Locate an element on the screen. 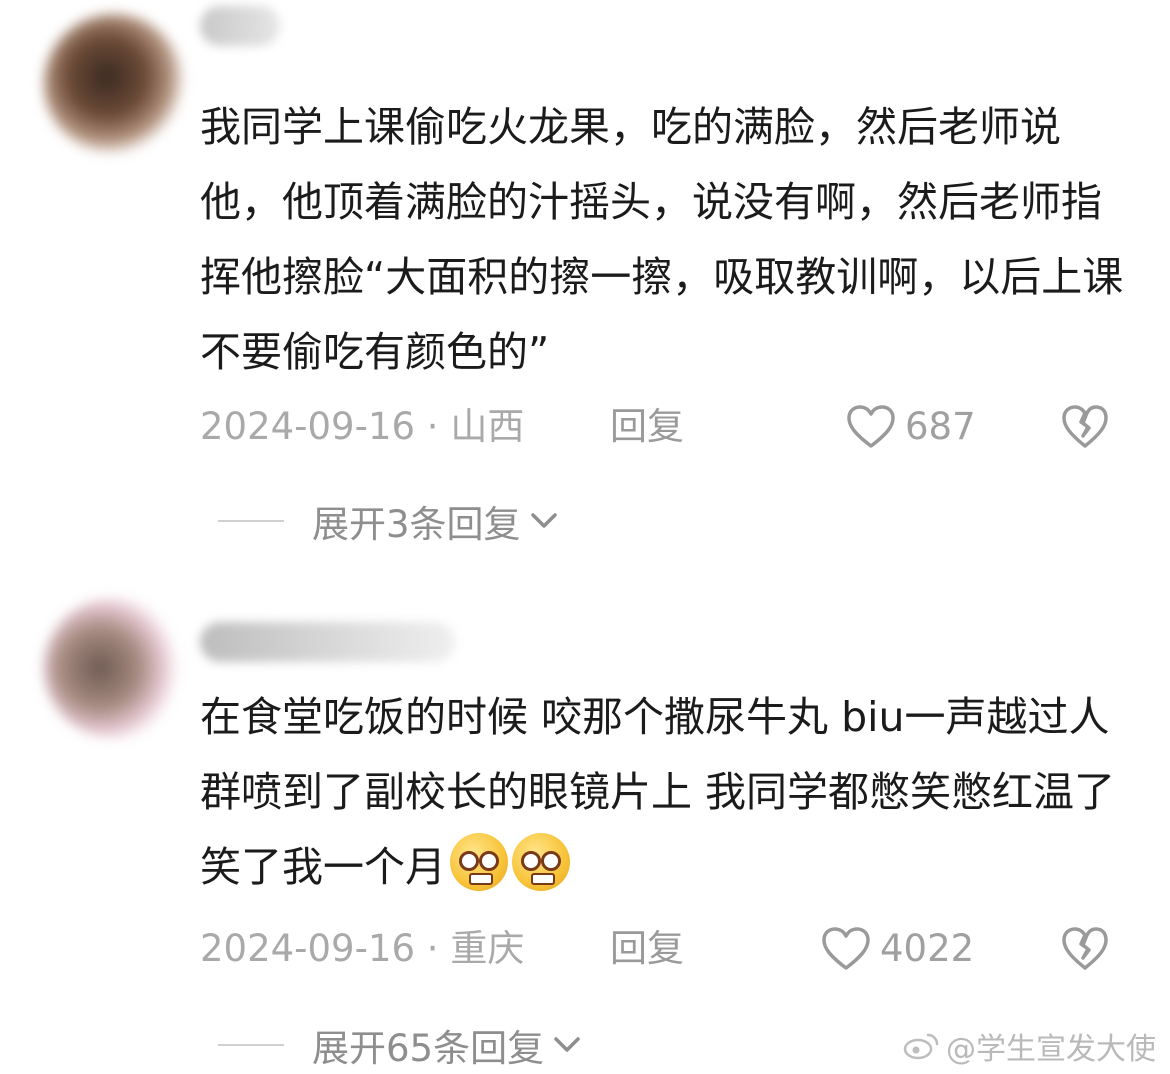 The width and height of the screenshot is (1170, 1074). expand-replies-label: 展开65条回复 is located at coordinates (428, 1048).